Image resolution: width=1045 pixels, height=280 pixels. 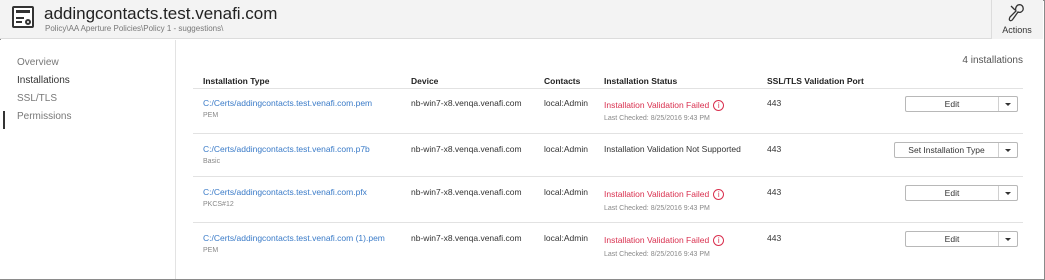 I want to click on column-header-installation-status: Installation Status, so click(x=640, y=81).